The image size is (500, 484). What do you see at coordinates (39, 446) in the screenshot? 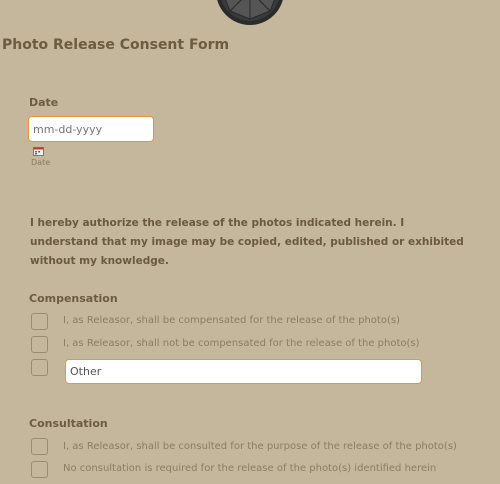
I see `consulted-checkbox` at bounding box center [39, 446].